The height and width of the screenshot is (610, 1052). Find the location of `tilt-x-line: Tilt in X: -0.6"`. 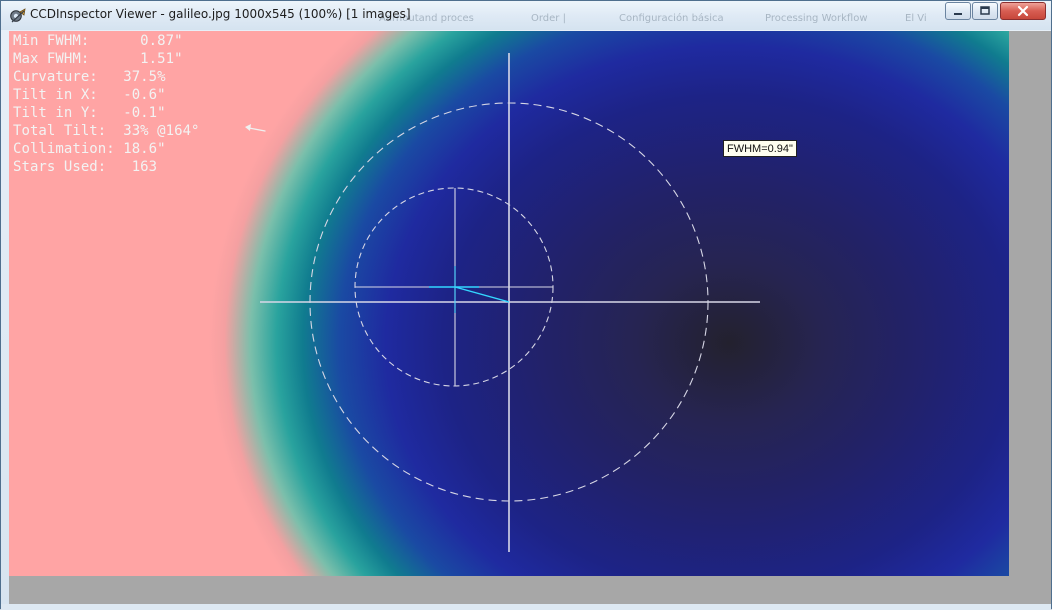

tilt-x-line: Tilt in X: -0.6" is located at coordinates (89, 95).